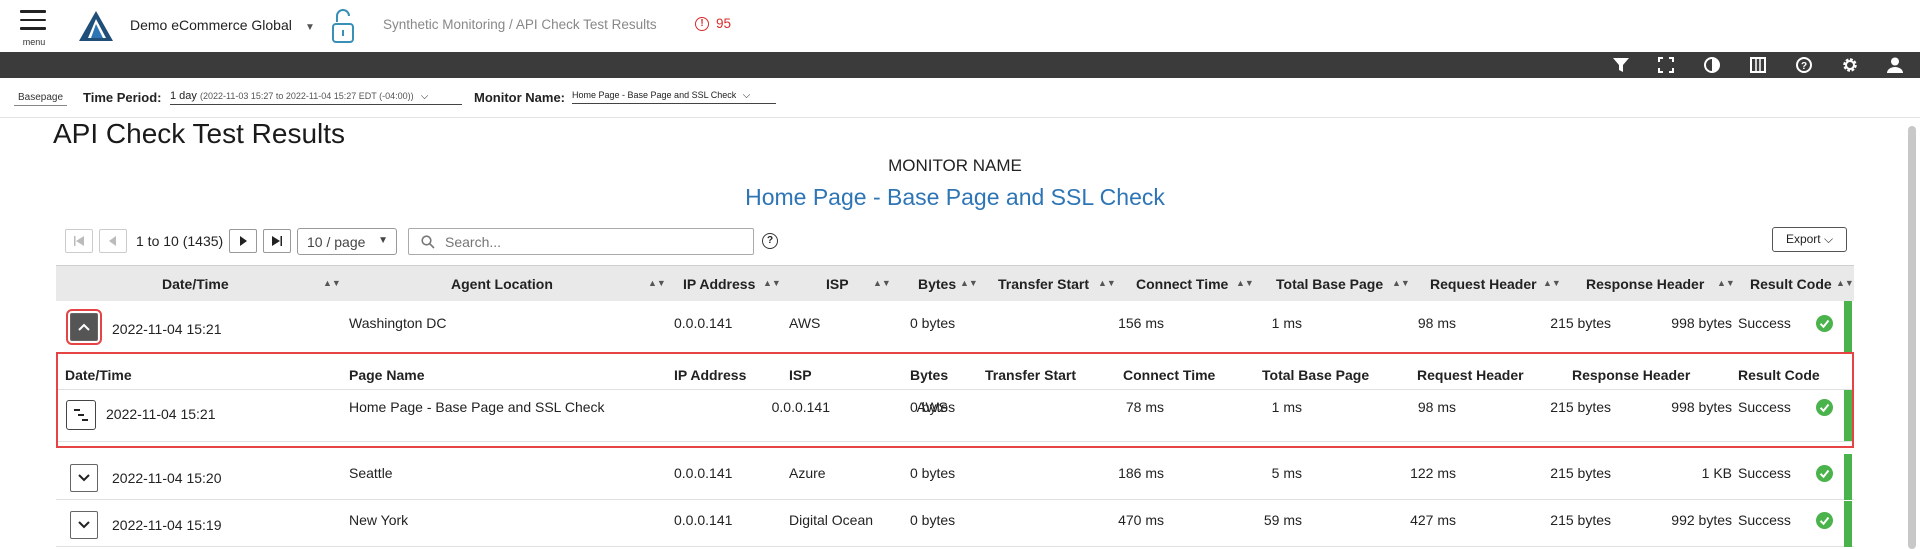 This screenshot has height=549, width=1920. Describe the element at coordinates (502, 284) in the screenshot. I see `col-agent-location: Agent Location` at that location.